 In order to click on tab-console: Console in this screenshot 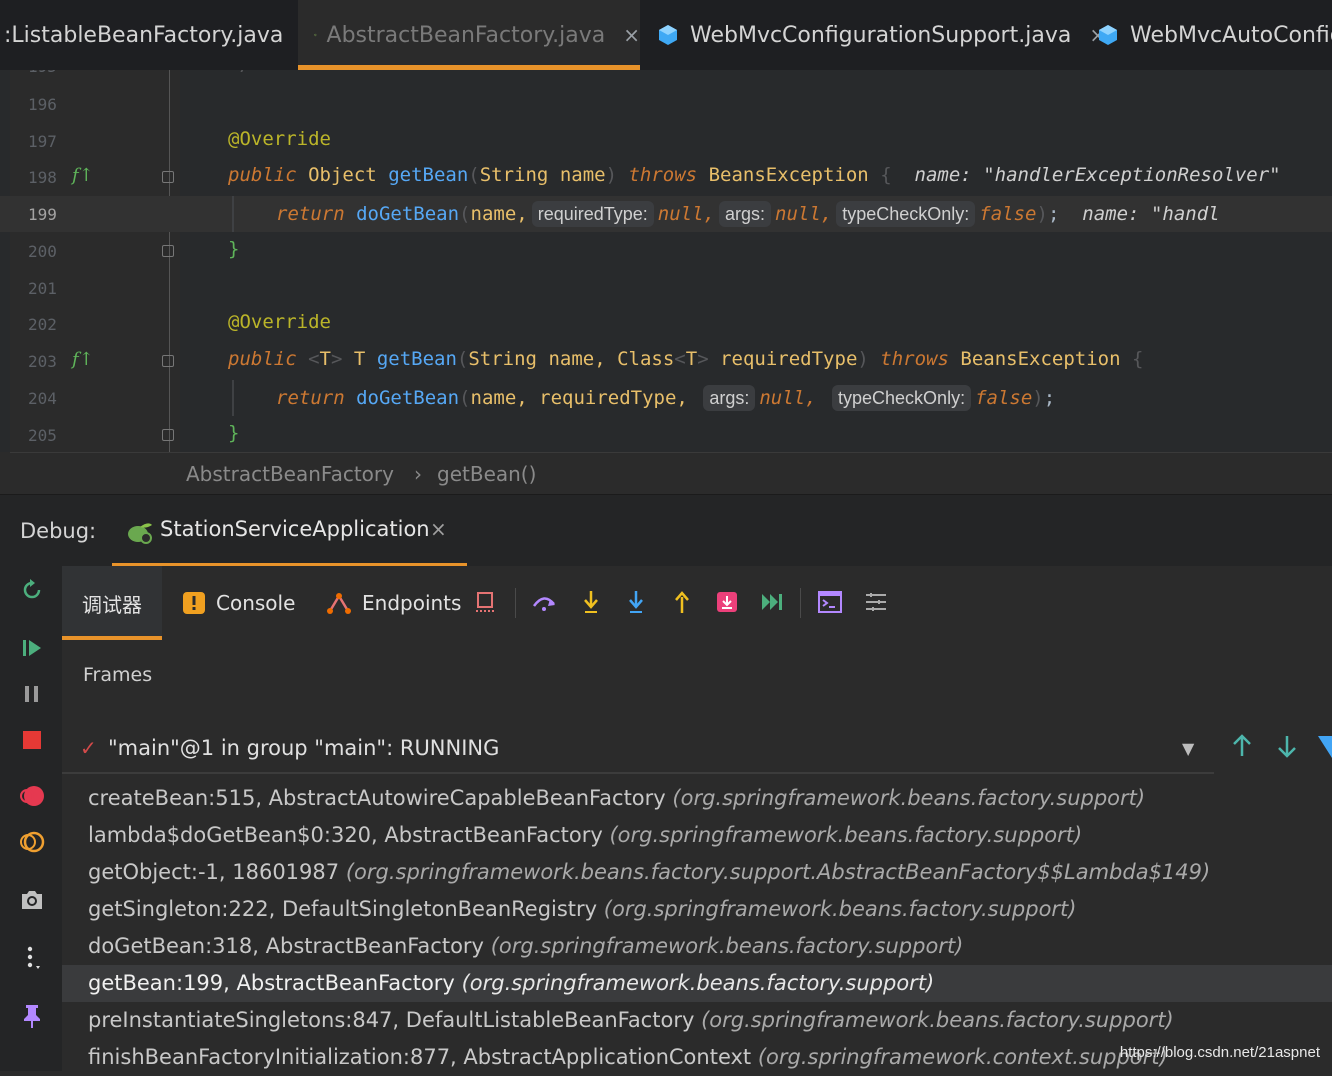, I will do `click(238, 603)`.